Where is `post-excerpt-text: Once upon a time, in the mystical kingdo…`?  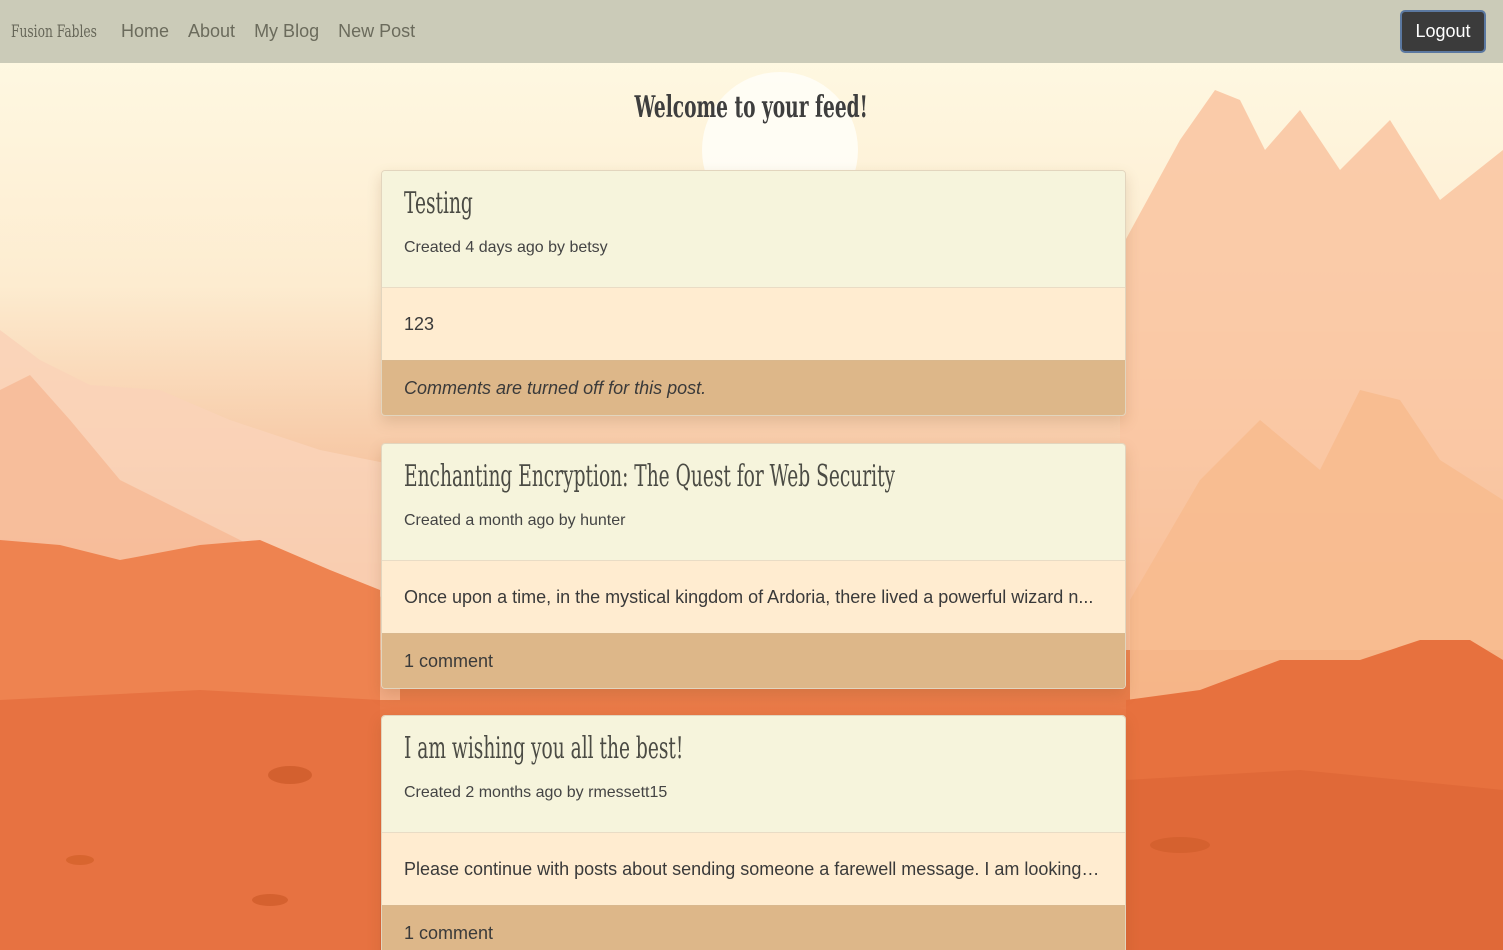
post-excerpt-text: Once upon a time, in the mystical kingdo… is located at coordinates (749, 596).